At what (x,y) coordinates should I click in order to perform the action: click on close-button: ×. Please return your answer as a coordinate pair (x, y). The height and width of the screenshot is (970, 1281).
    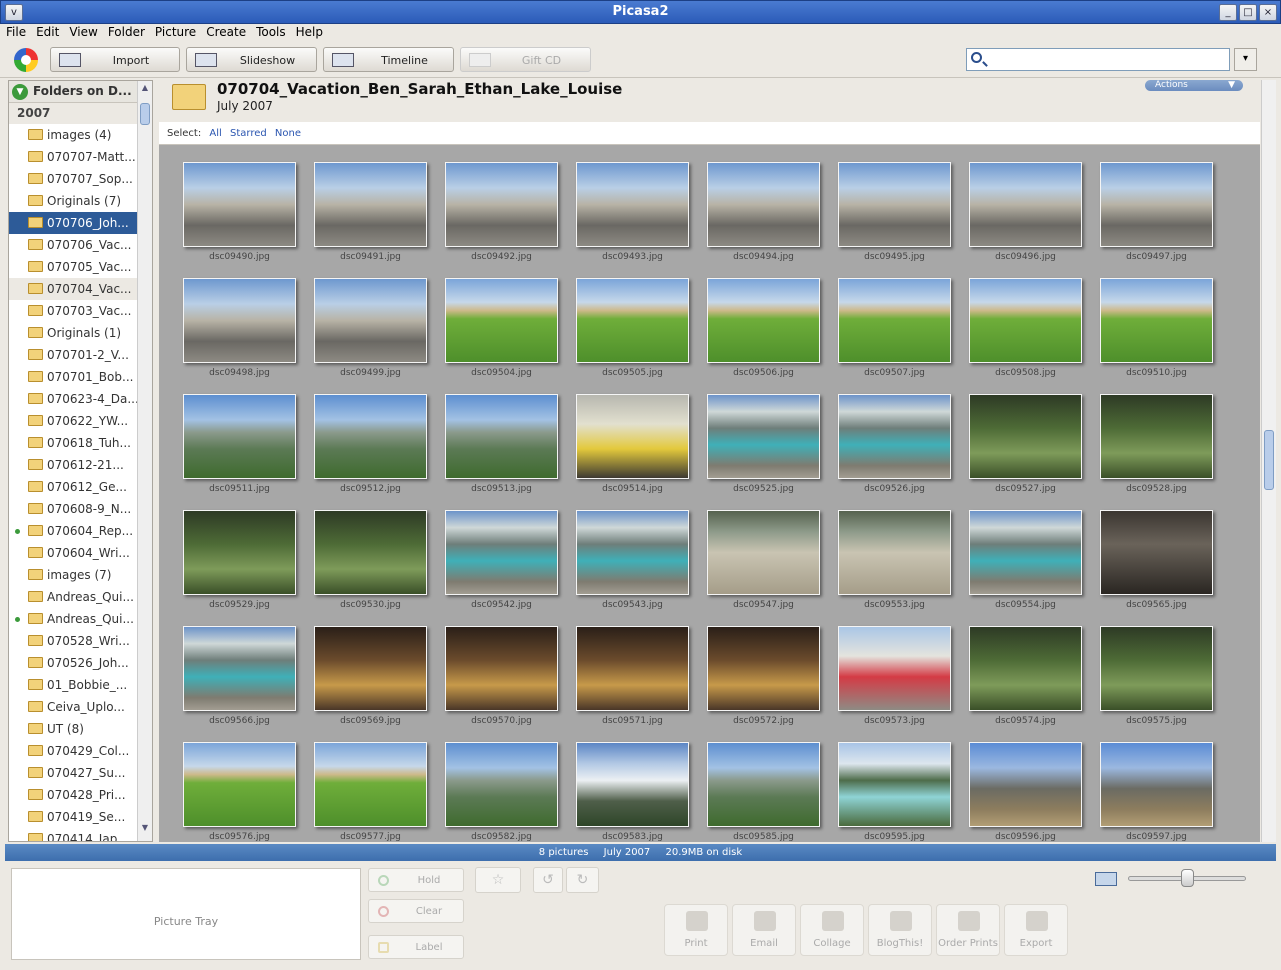
    Looking at the image, I should click on (1268, 12).